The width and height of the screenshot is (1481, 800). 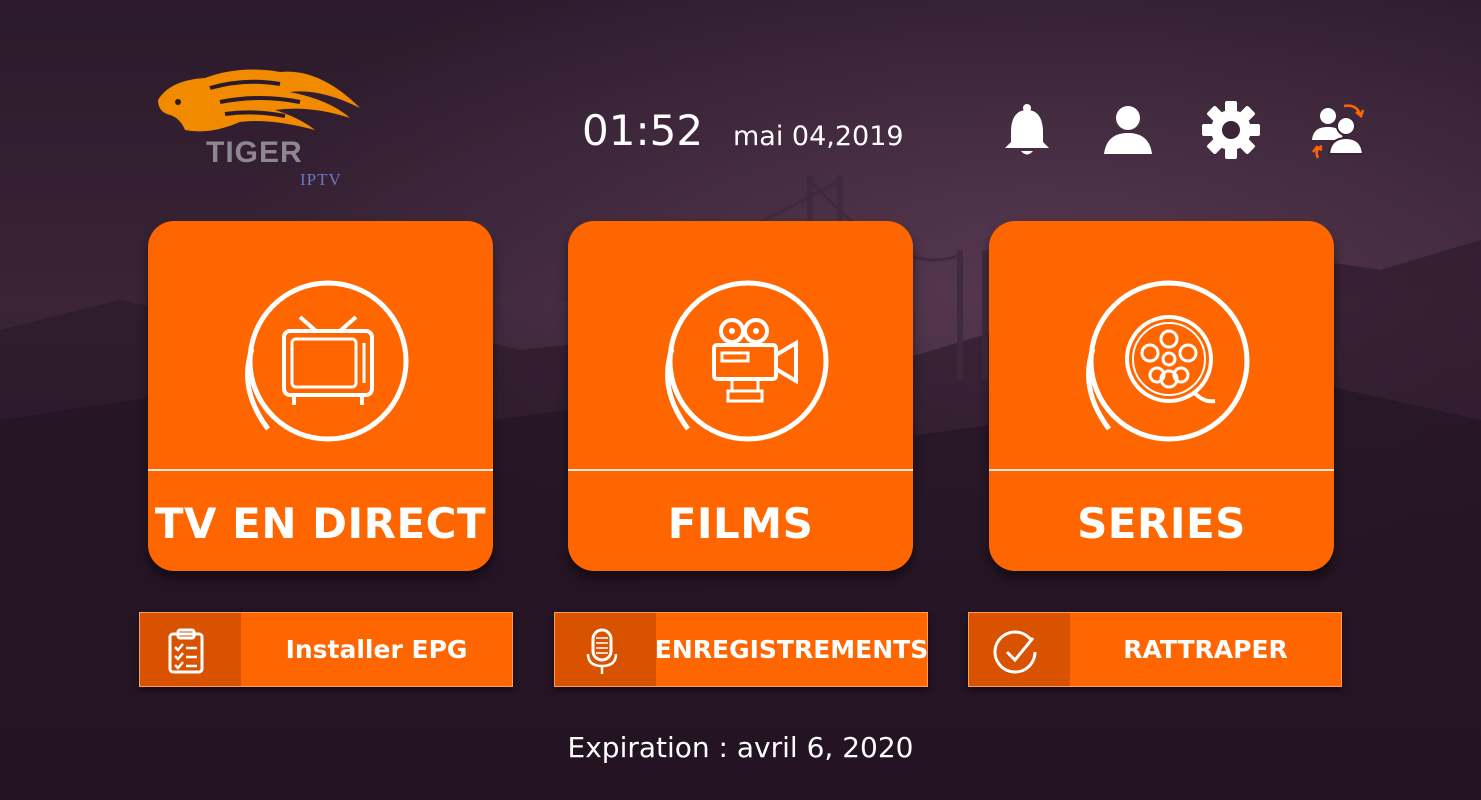 I want to click on catchup-button: RATTRAPER, so click(x=1155, y=649).